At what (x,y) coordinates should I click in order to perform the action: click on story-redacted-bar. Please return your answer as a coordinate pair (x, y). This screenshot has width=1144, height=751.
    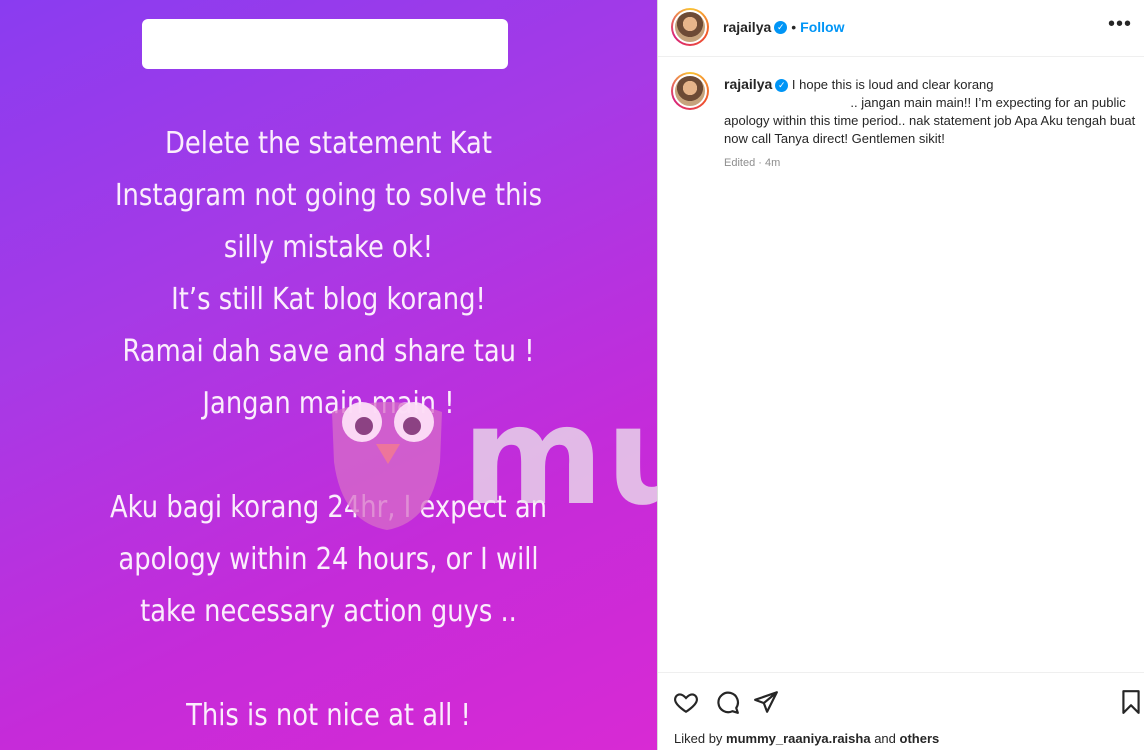
    Looking at the image, I should click on (325, 44).